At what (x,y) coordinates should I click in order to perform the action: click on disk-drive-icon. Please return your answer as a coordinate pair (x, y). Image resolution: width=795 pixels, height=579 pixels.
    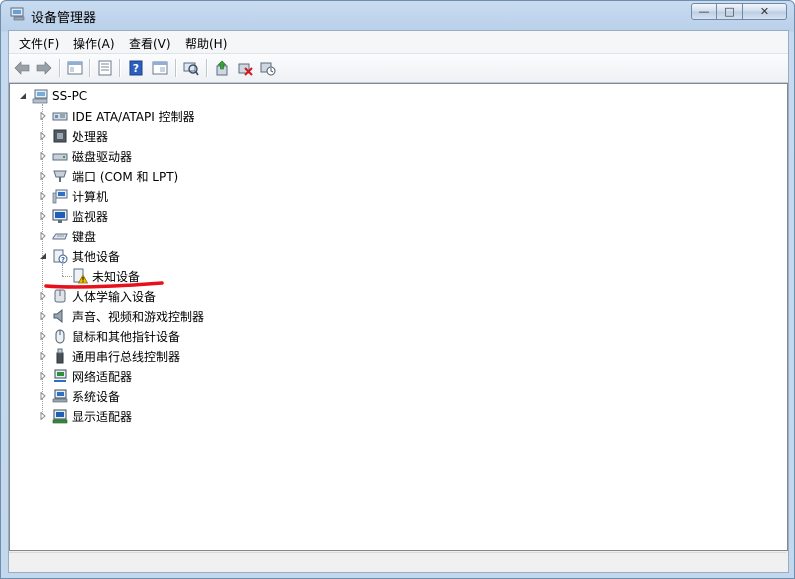
    Looking at the image, I should click on (60, 156).